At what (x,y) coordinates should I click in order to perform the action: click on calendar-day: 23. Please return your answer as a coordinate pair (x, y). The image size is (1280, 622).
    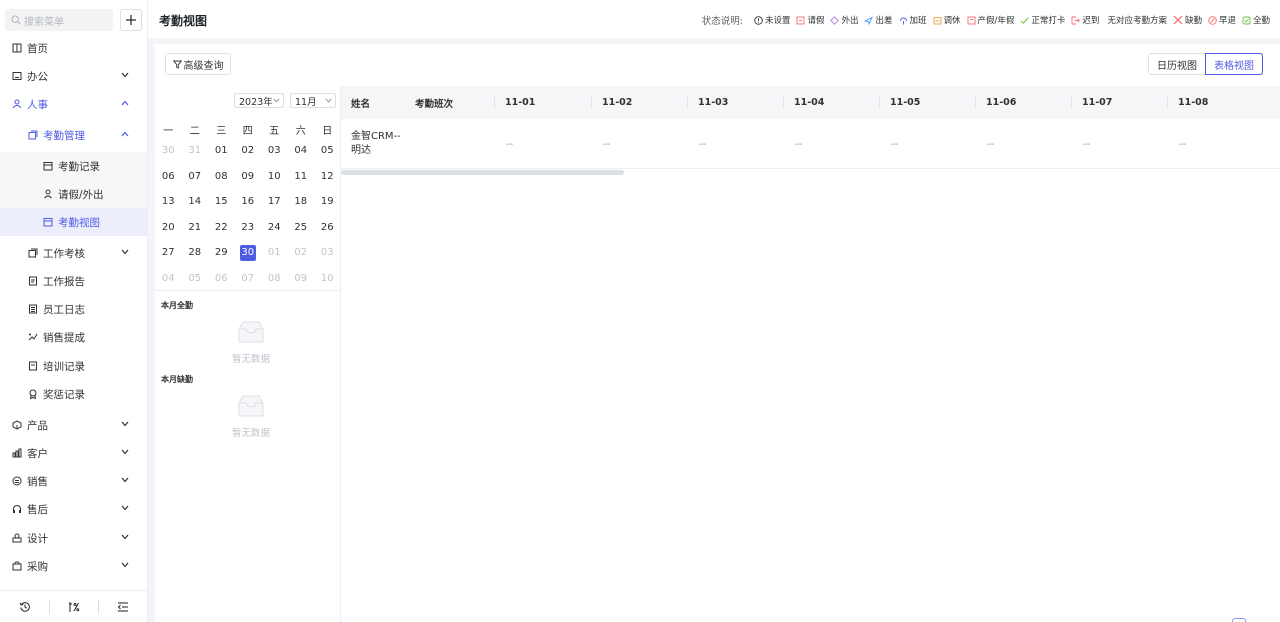
    Looking at the image, I should click on (248, 228).